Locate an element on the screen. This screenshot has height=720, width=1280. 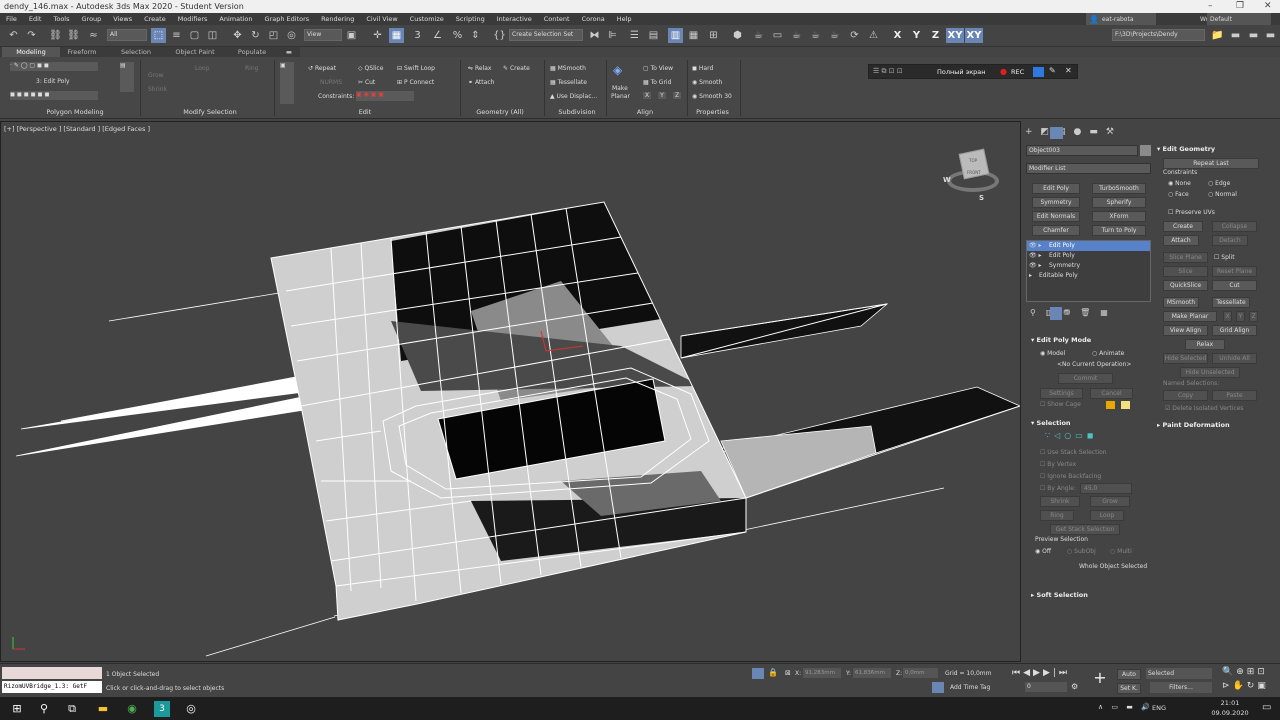
preview-subobj-radio: ○ SubObj is located at coordinates (1081, 551).